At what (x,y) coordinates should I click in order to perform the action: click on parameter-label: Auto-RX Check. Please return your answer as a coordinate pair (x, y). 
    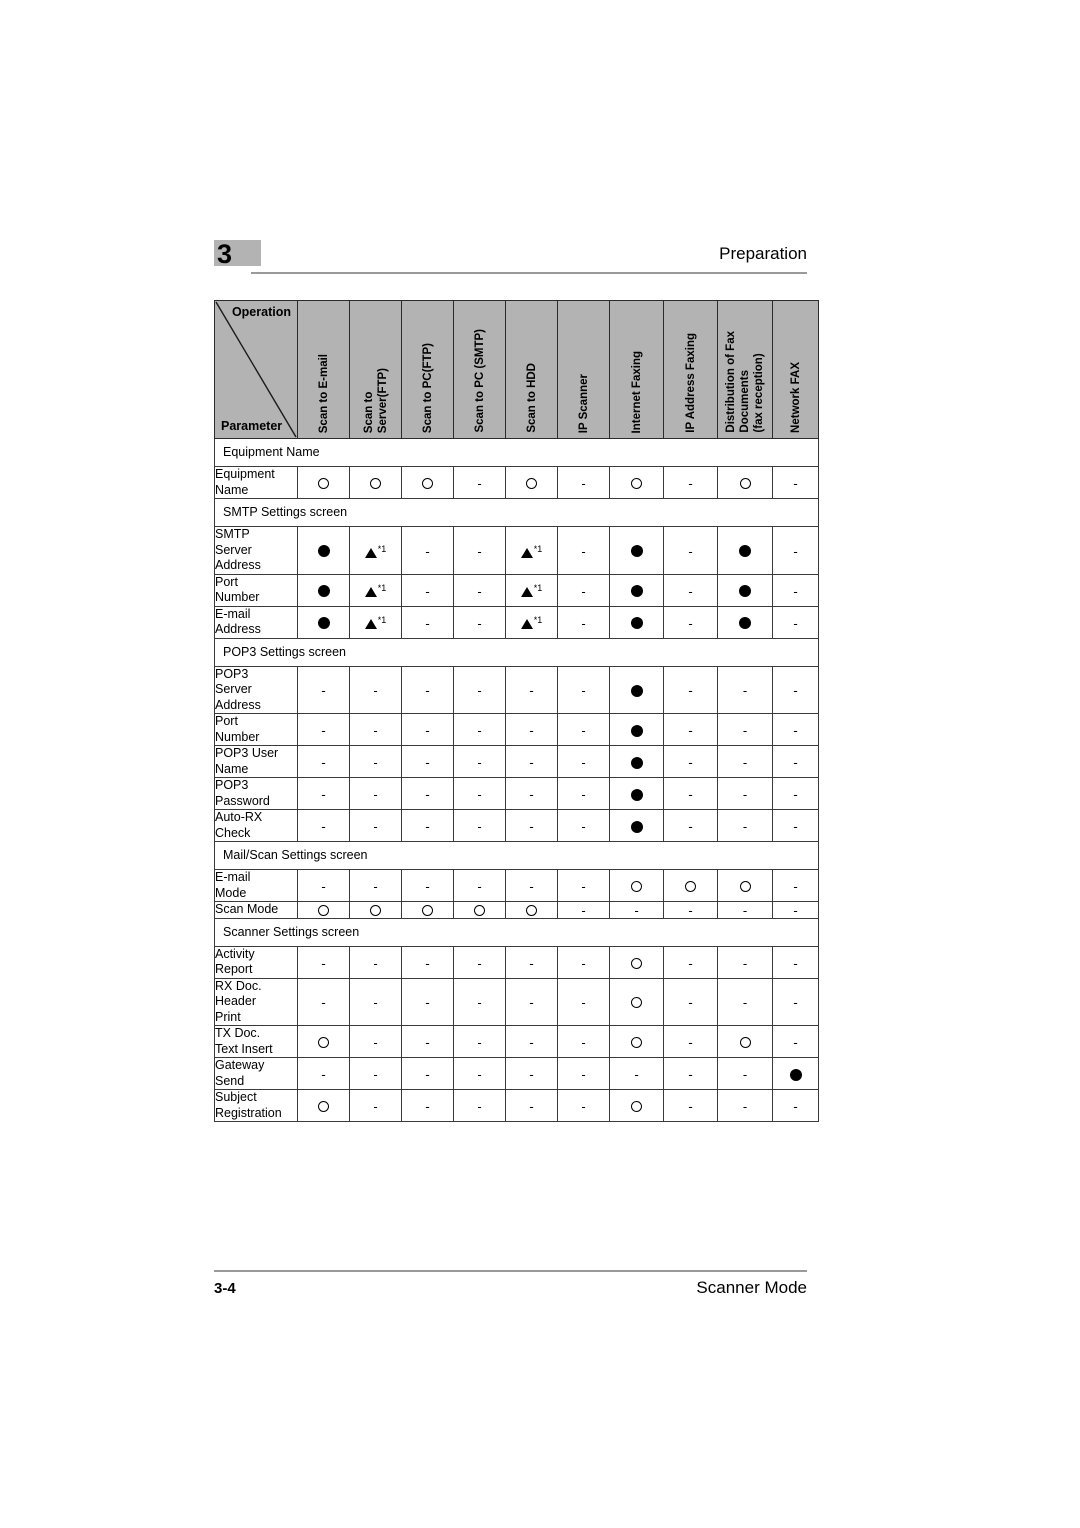
    Looking at the image, I should click on (256, 825).